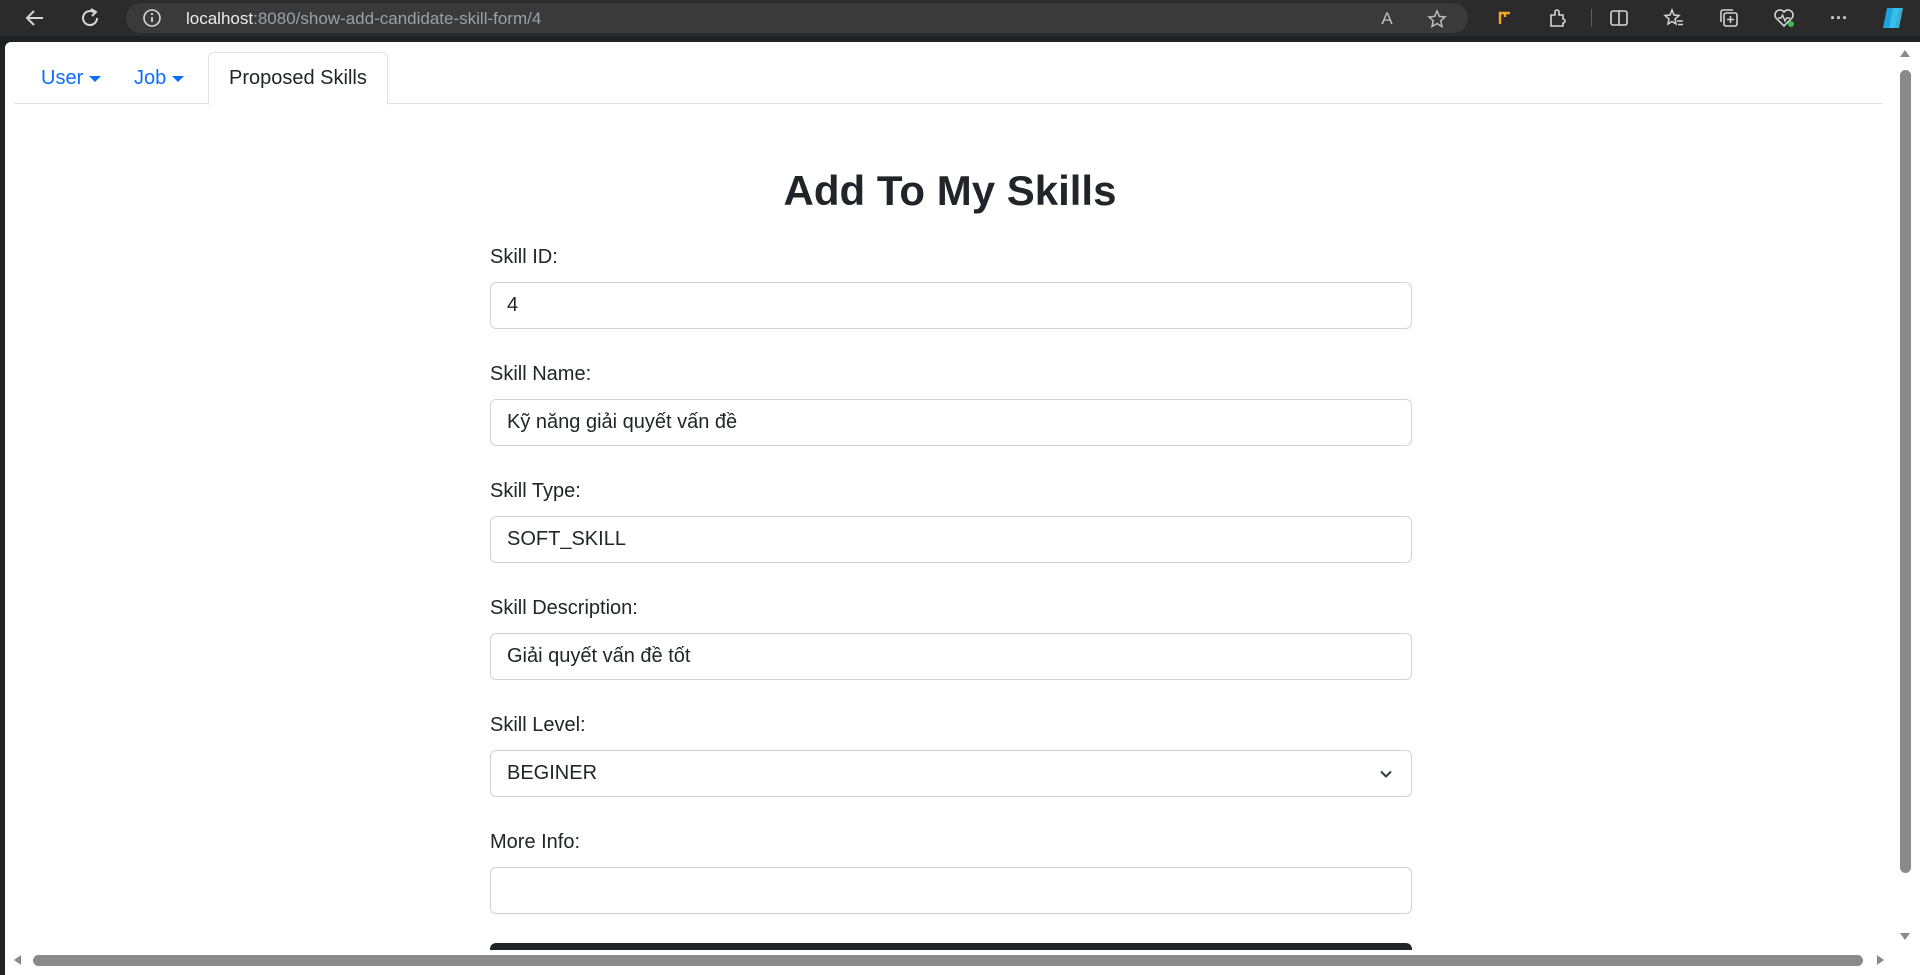  I want to click on skill-id-input: 4, so click(951, 305).